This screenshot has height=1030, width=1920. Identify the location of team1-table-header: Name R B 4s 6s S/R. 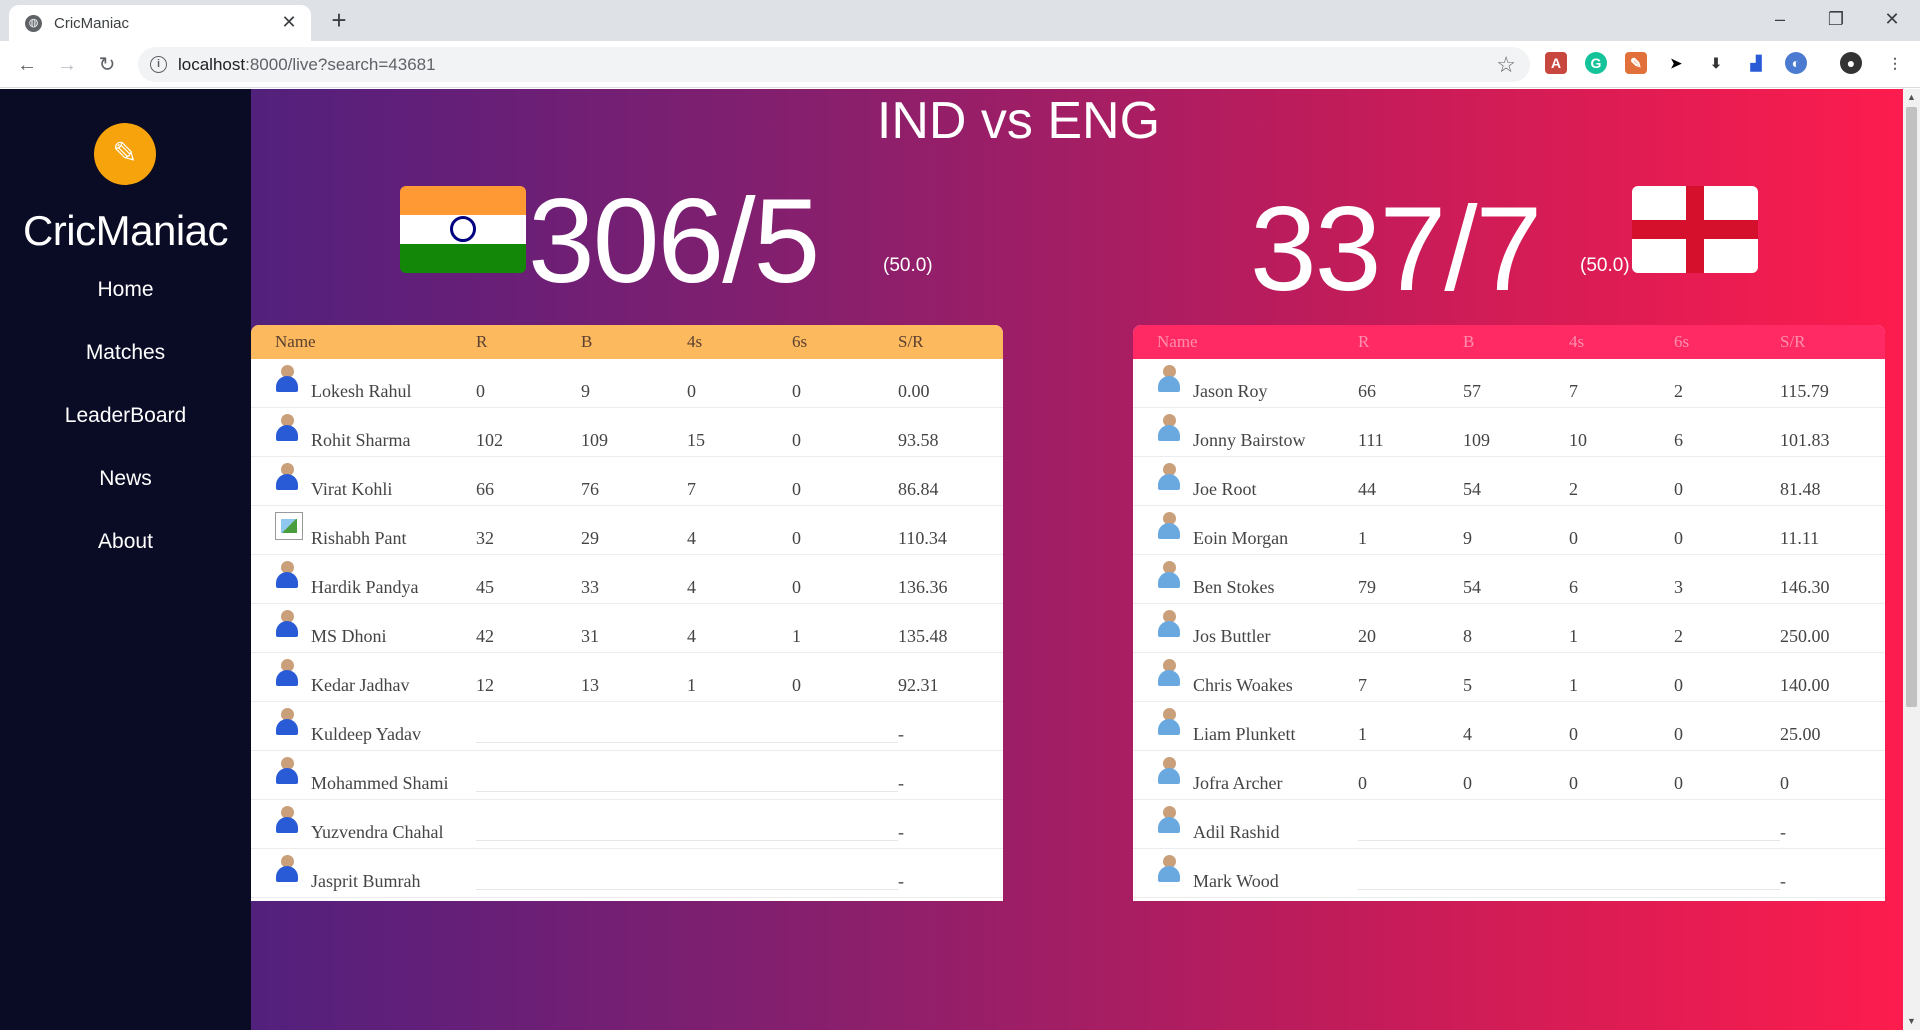
(627, 342).